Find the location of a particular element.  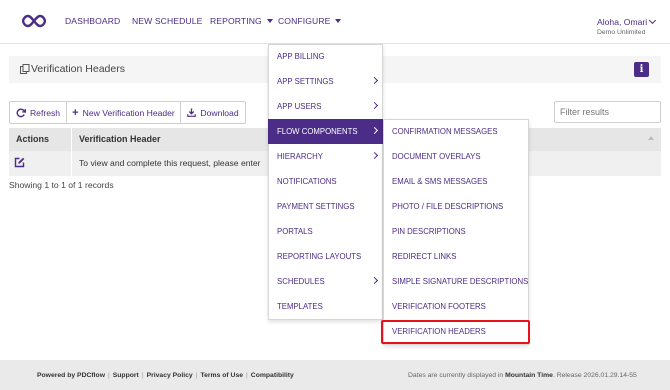

timezone: Mountain Time is located at coordinates (529, 375).